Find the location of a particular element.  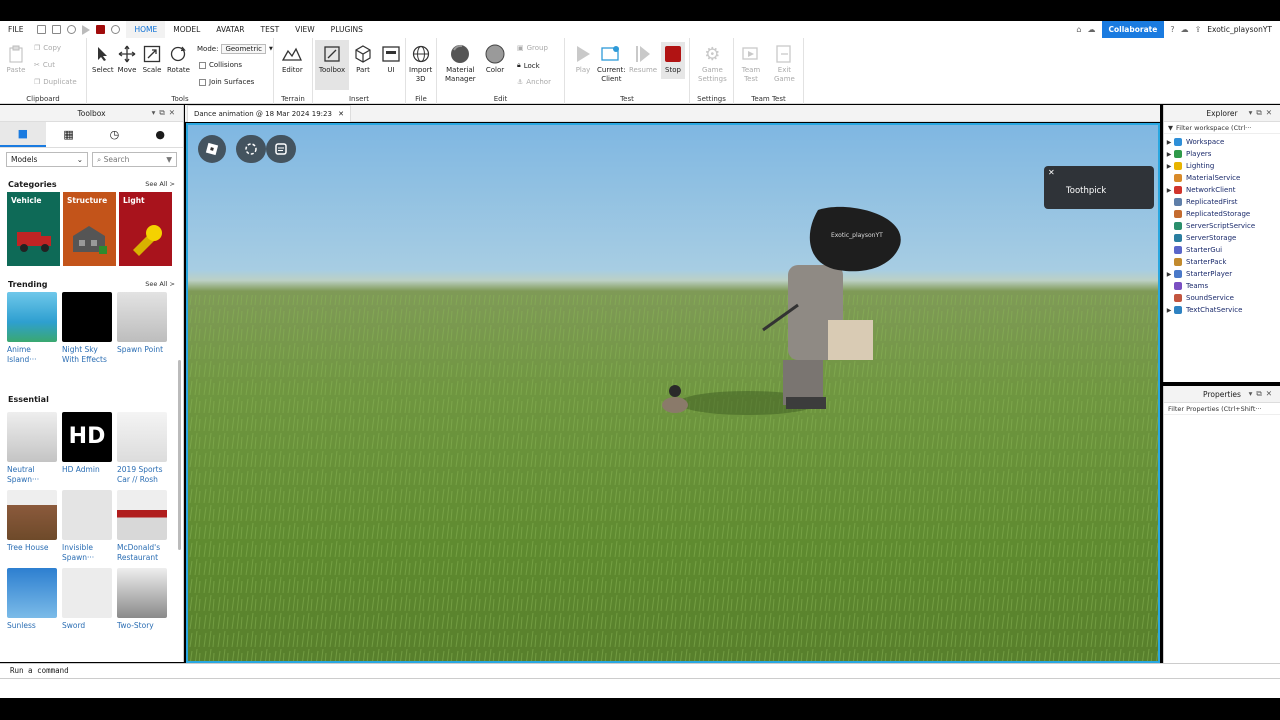

tab-marketplace: ■ is located at coordinates (23, 134).